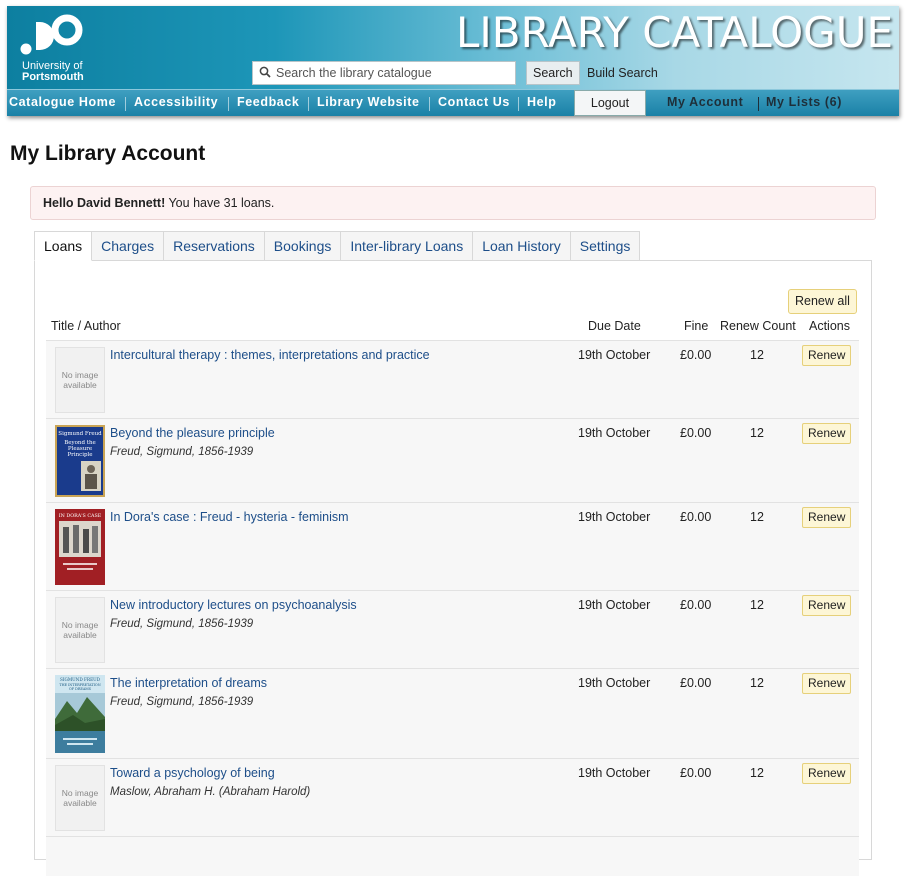 The height and width of the screenshot is (876, 907). What do you see at coordinates (696, 326) in the screenshot?
I see `header-fine: Fine` at bounding box center [696, 326].